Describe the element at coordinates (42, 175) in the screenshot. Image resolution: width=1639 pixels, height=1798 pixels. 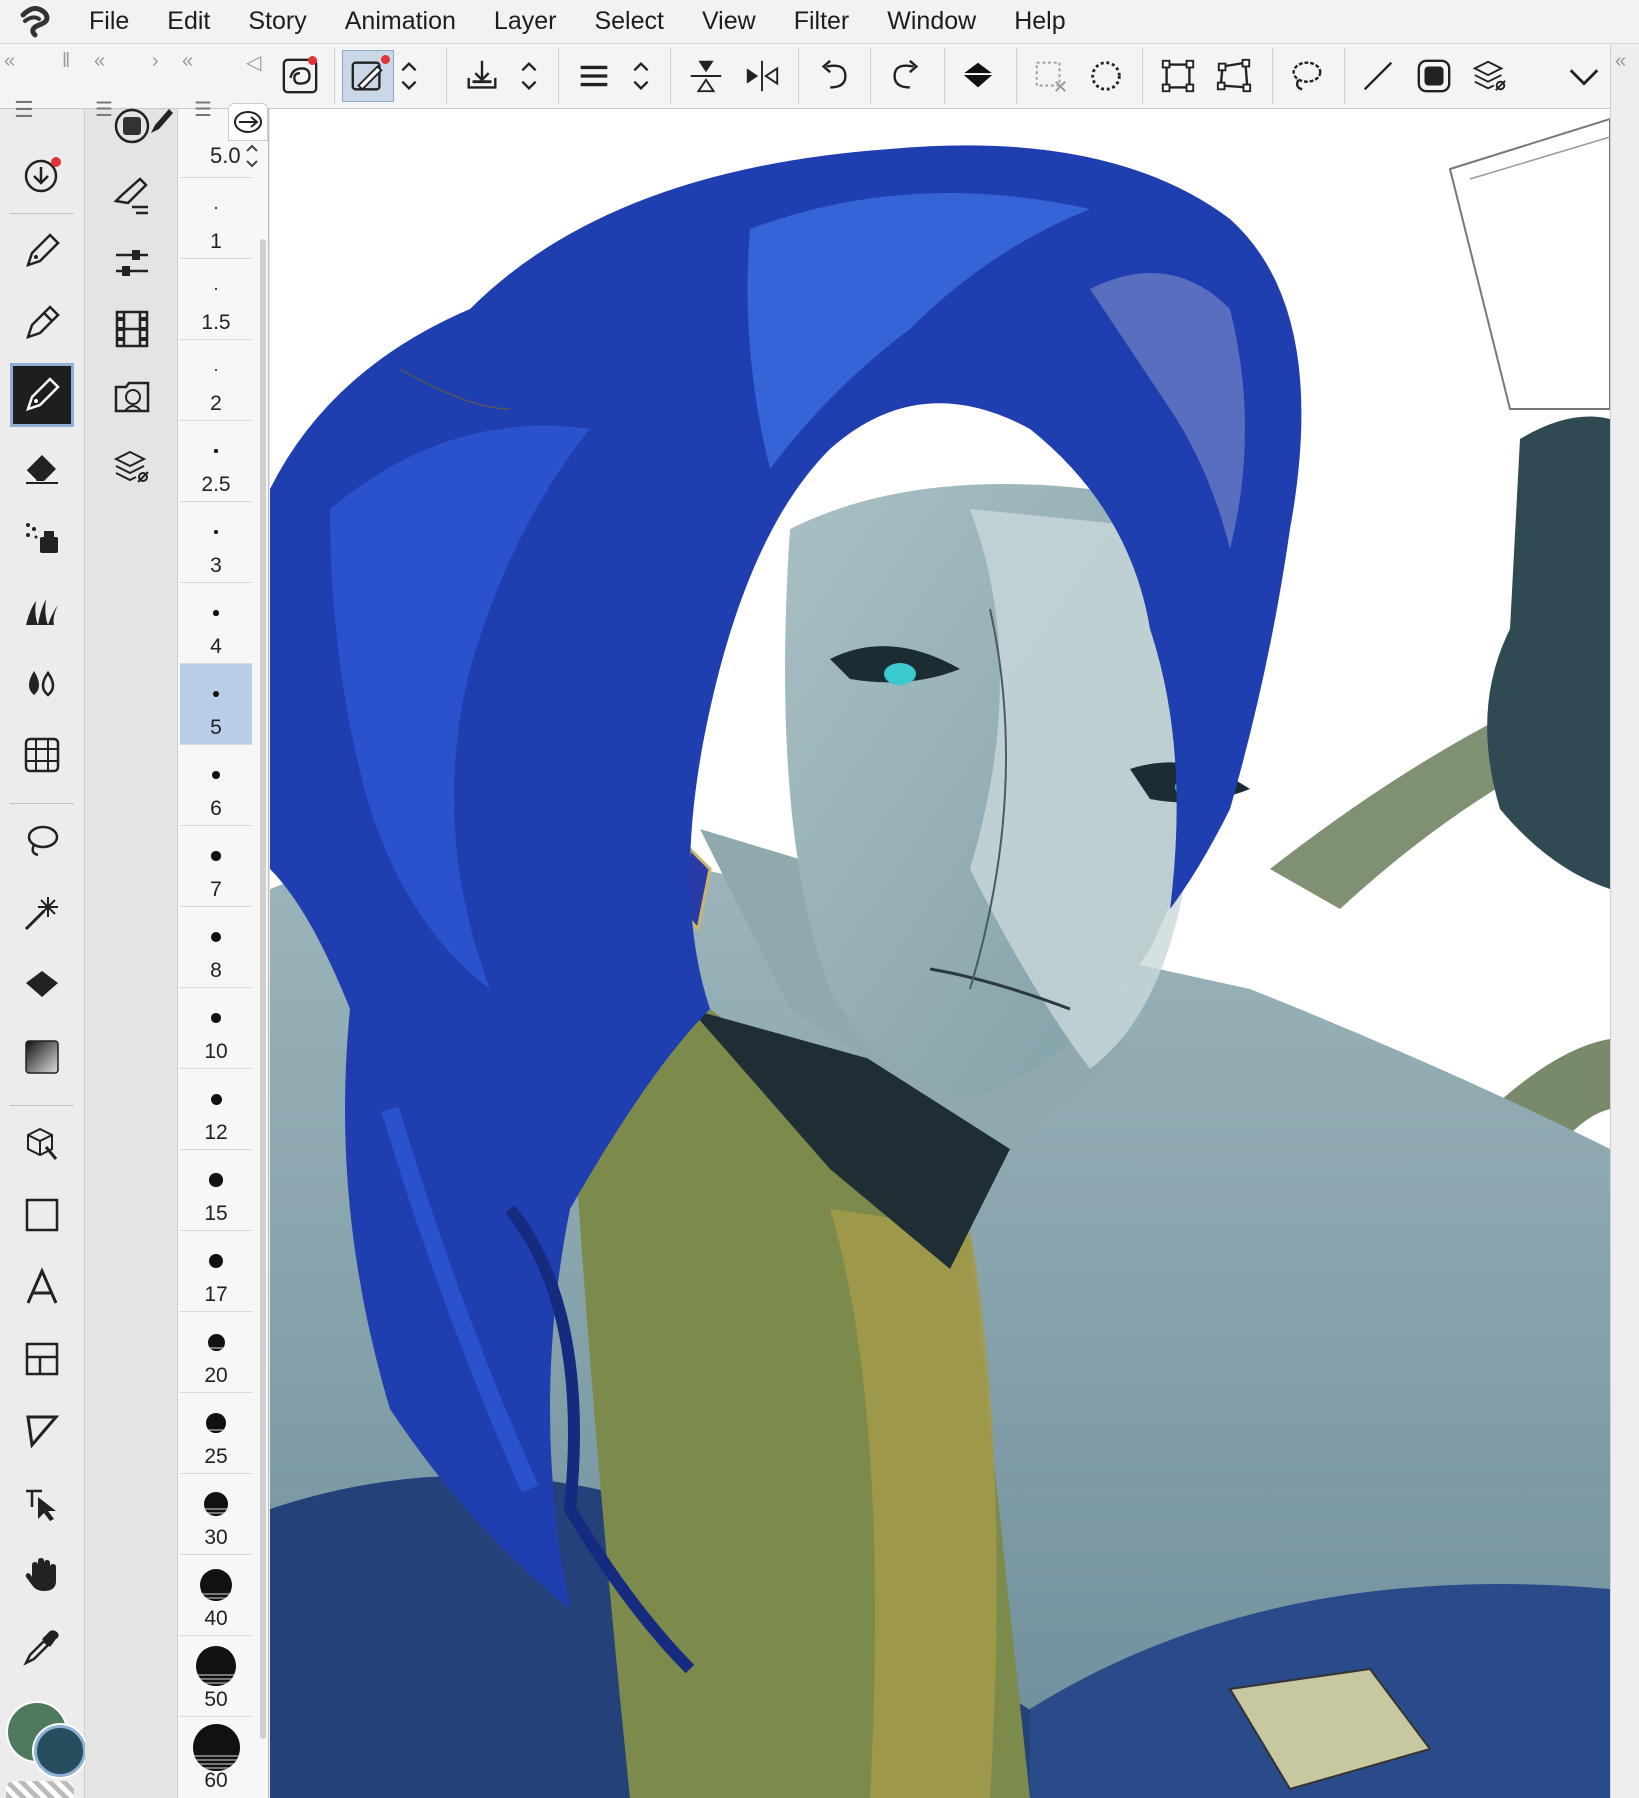
I see `download-icon` at that location.